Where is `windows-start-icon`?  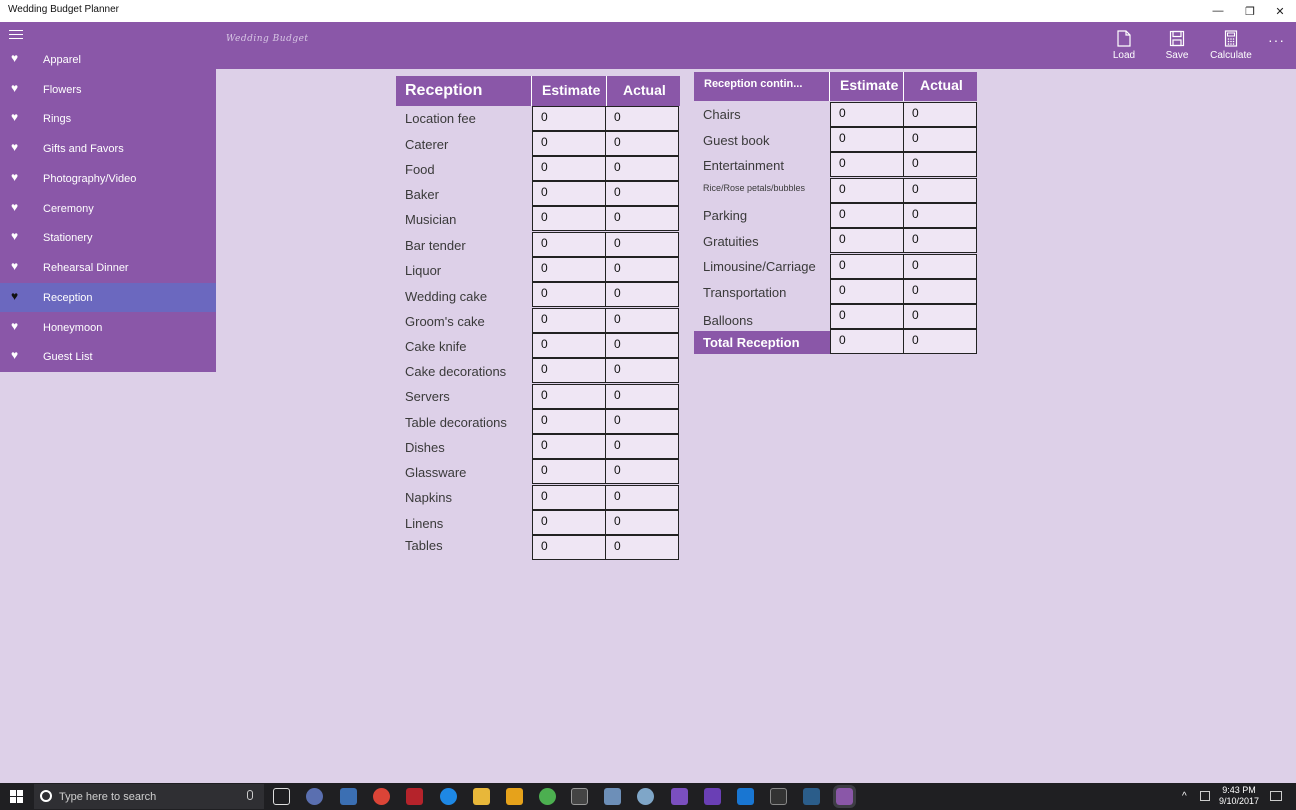 windows-start-icon is located at coordinates (16, 796).